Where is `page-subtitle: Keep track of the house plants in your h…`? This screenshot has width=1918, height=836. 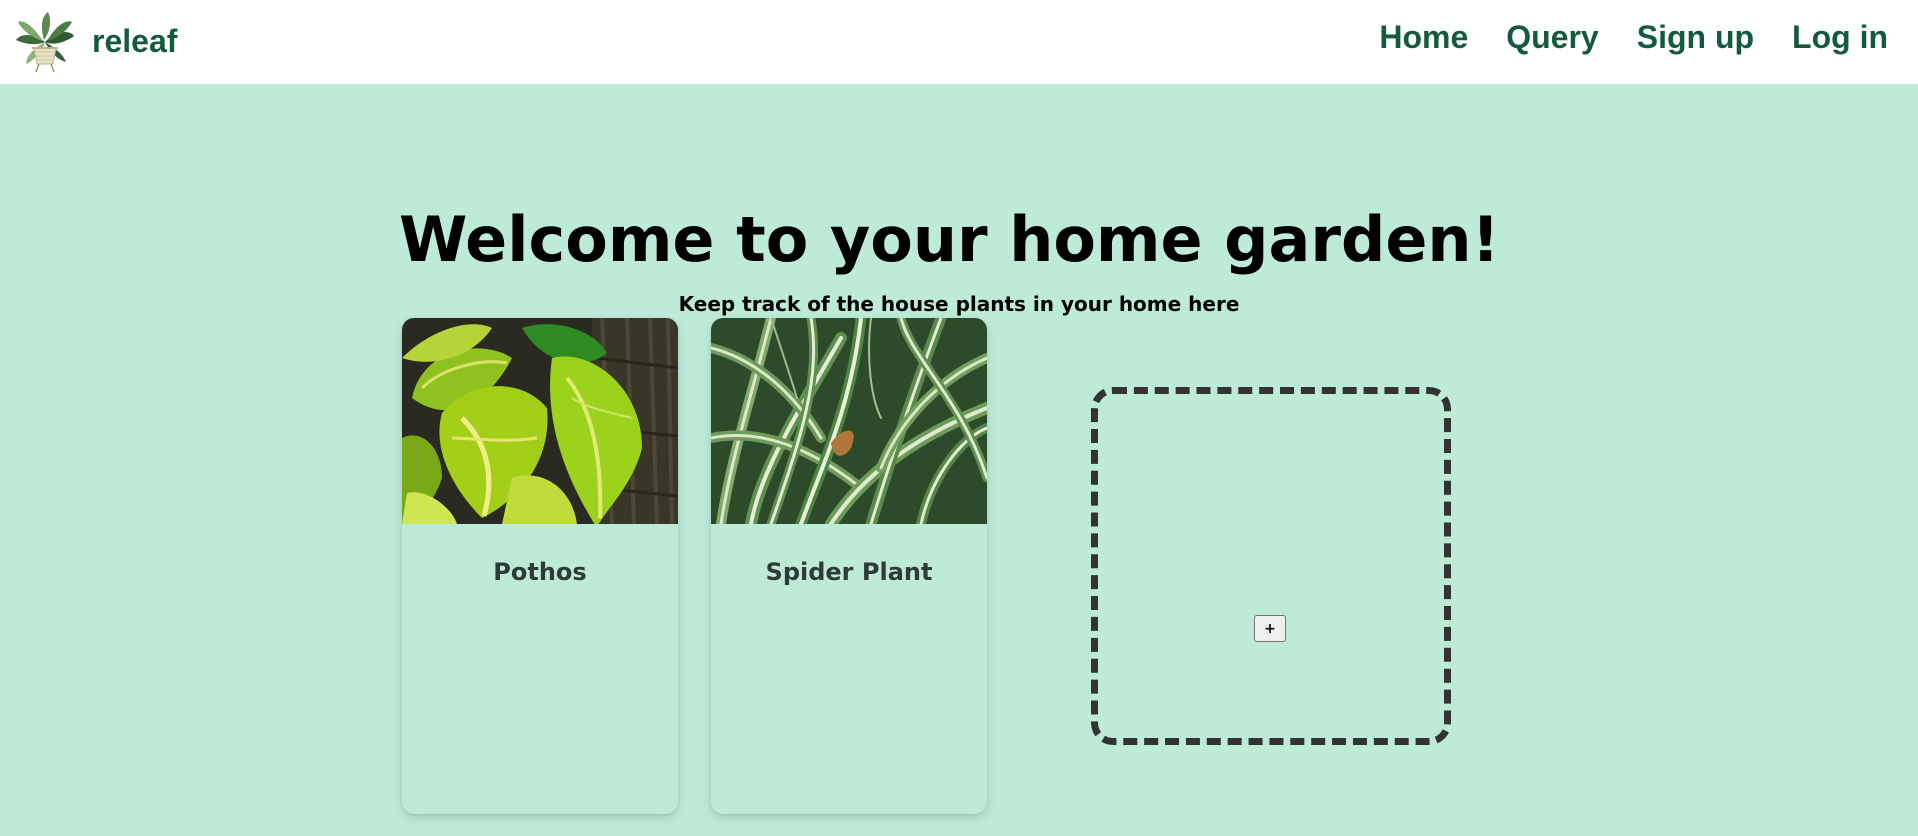 page-subtitle: Keep track of the house plants in your h… is located at coordinates (959, 304).